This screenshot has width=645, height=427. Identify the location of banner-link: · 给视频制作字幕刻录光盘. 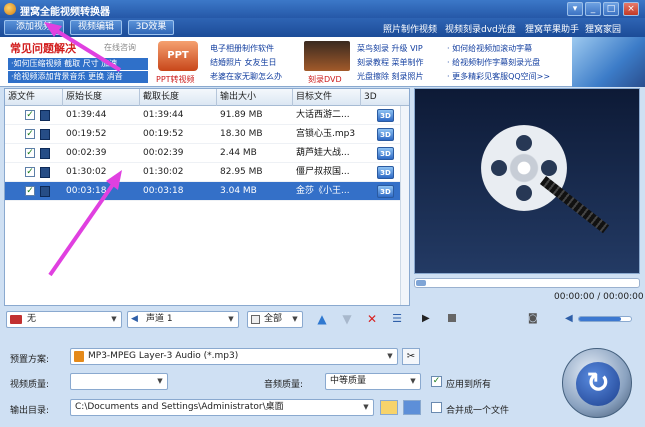
(493, 62).